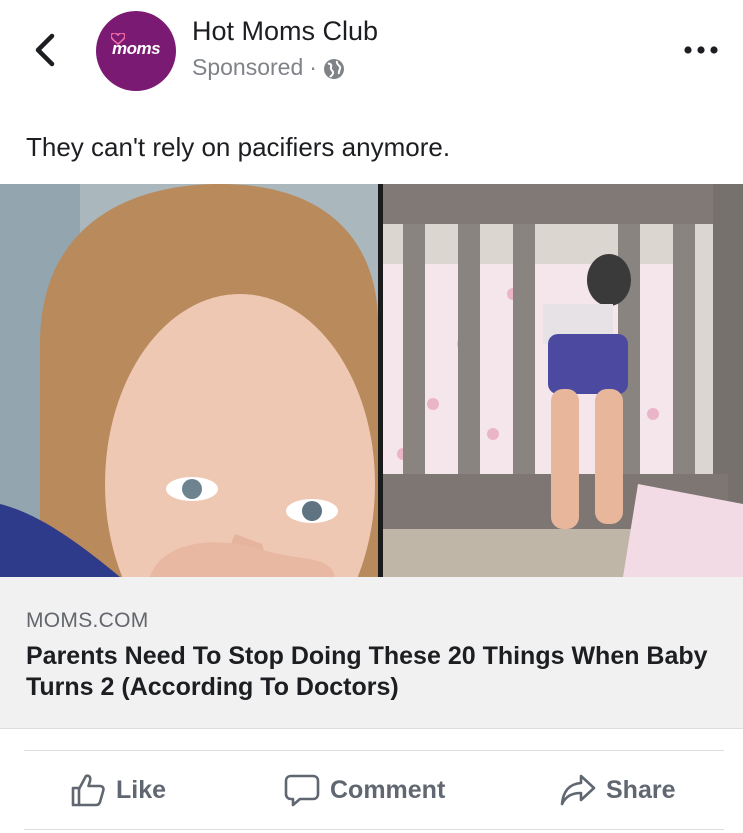 This screenshot has width=743, height=833. I want to click on link-domain: MOMS.COM, so click(87, 620).